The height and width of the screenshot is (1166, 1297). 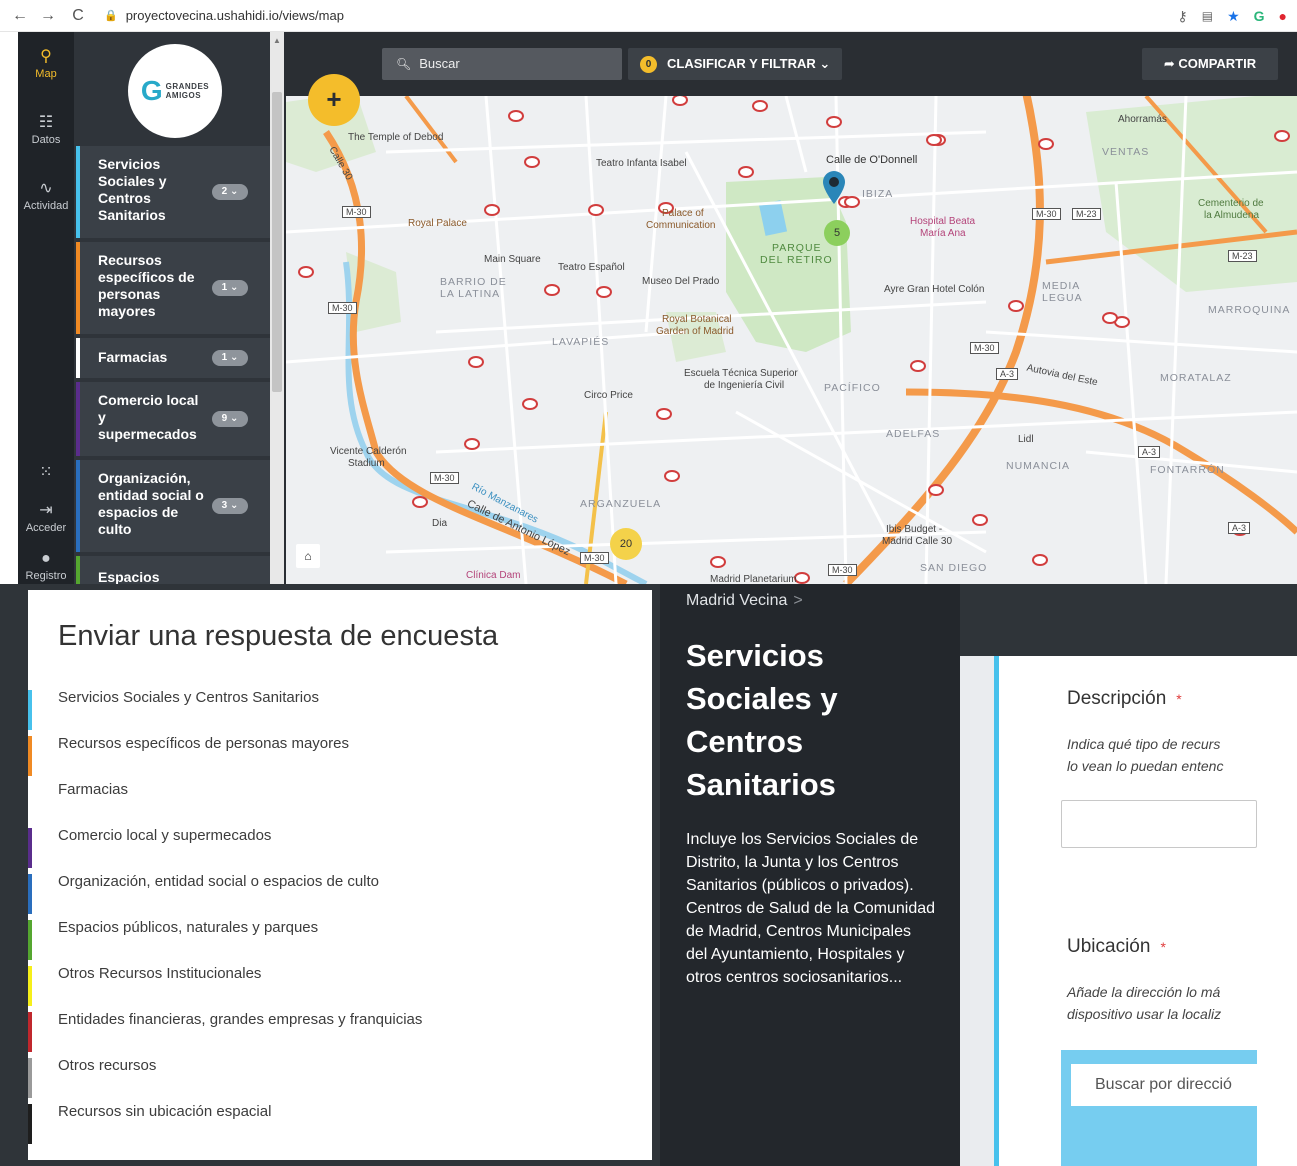 What do you see at coordinates (46, 566) in the screenshot?
I see `nav-registro: ● Registro` at bounding box center [46, 566].